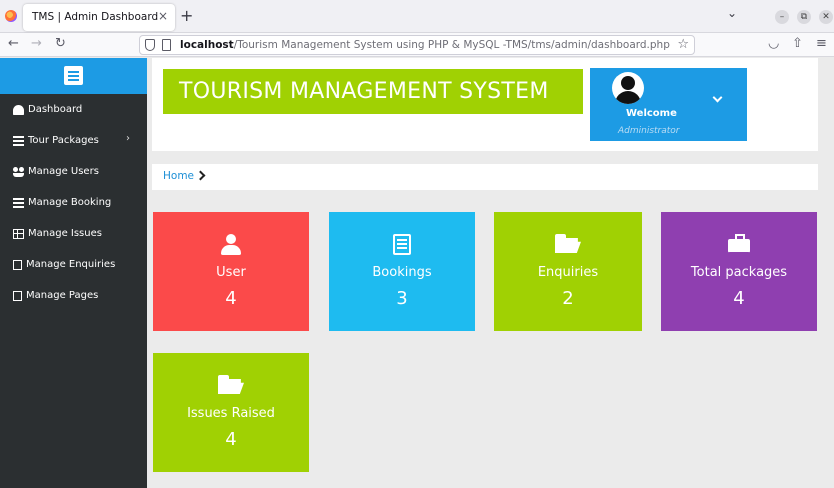  What do you see at coordinates (402, 244) in the screenshot?
I see `list-alt-icon` at bounding box center [402, 244].